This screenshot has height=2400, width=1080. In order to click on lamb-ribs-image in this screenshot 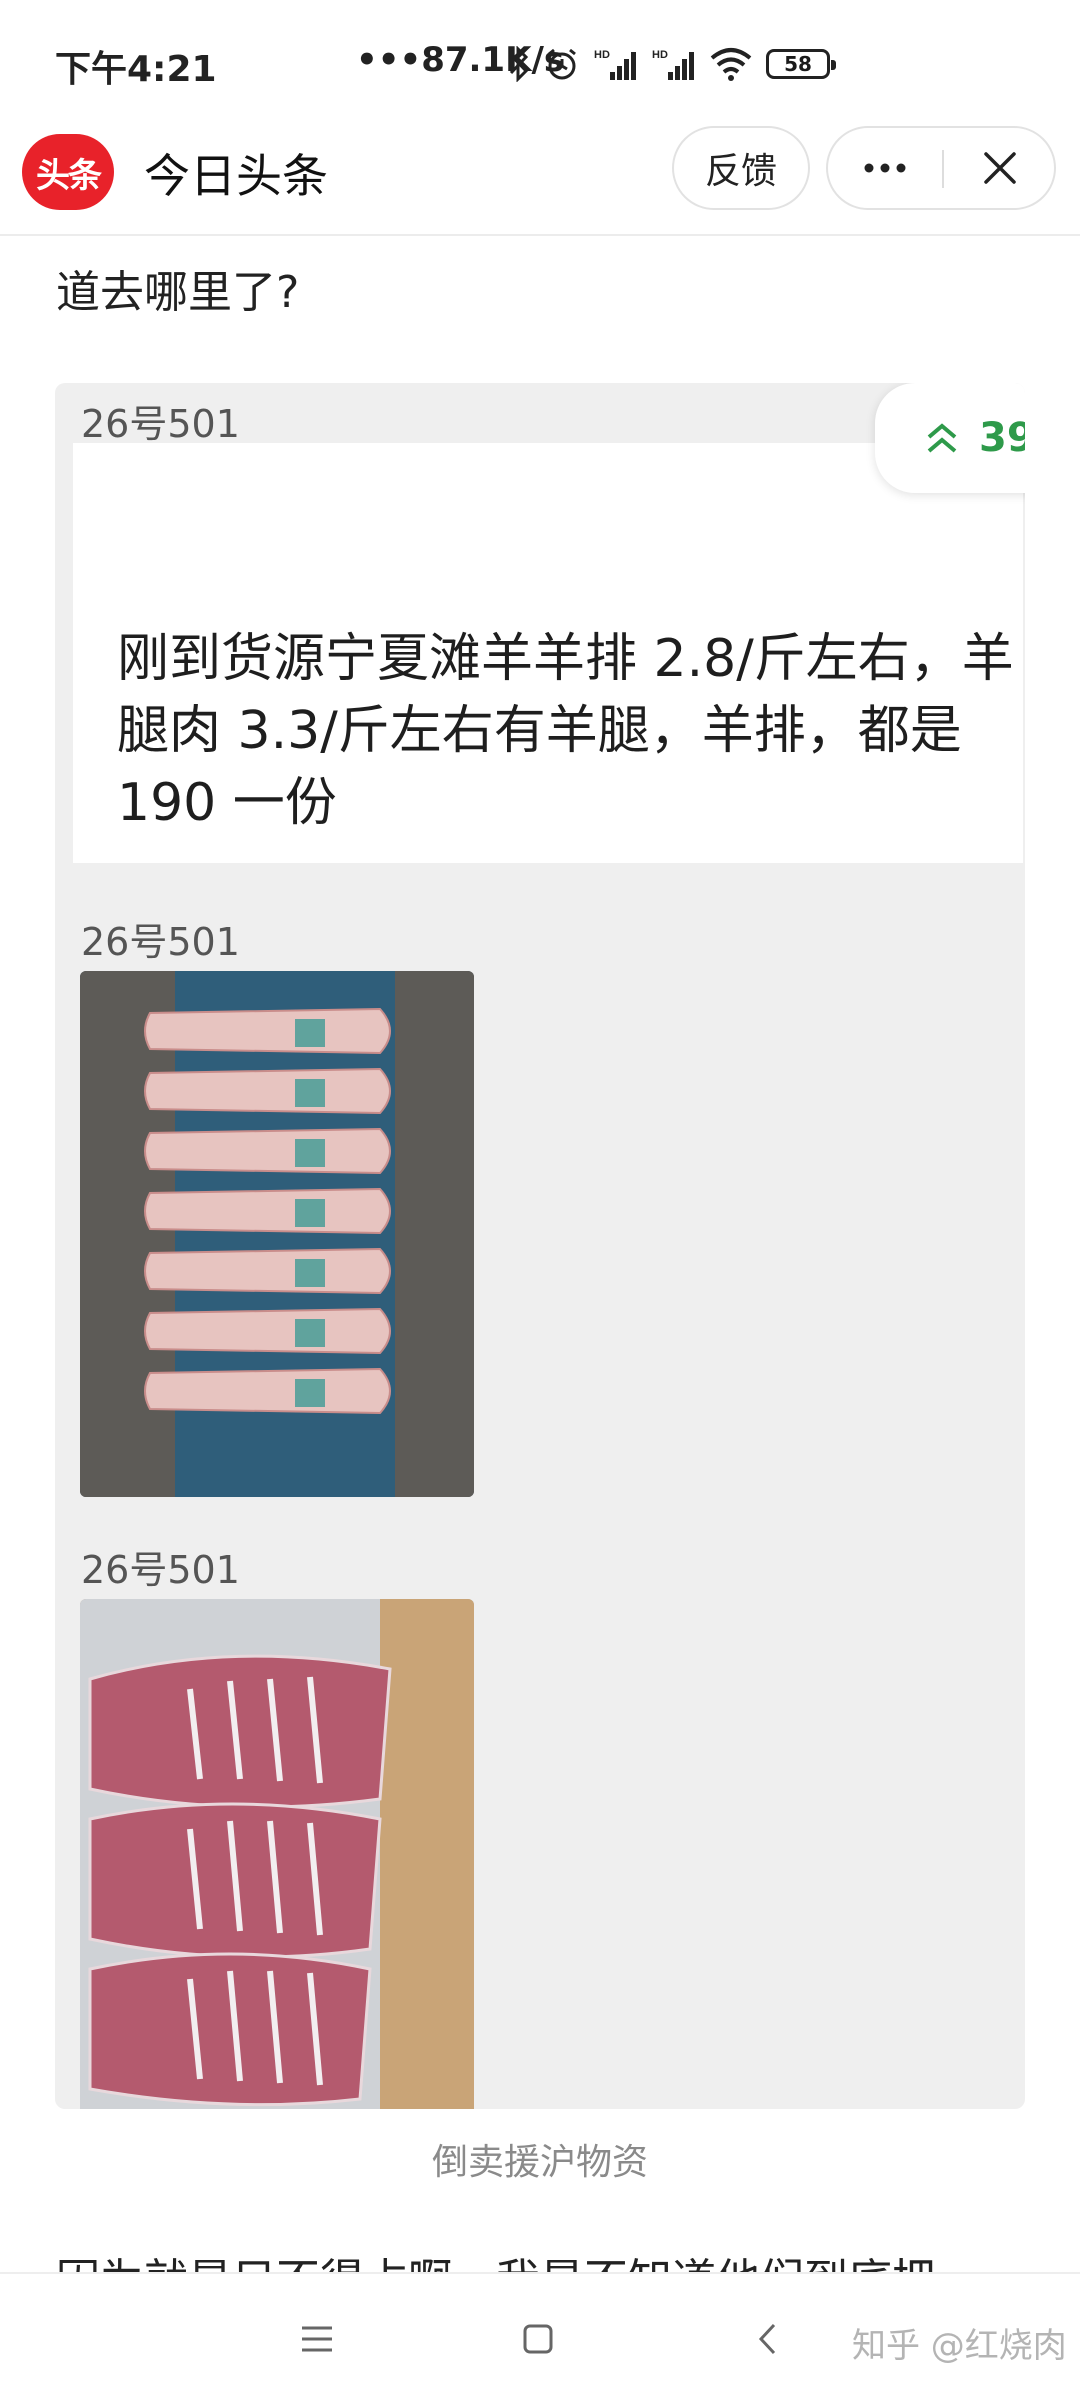, I will do `click(277, 1854)`.